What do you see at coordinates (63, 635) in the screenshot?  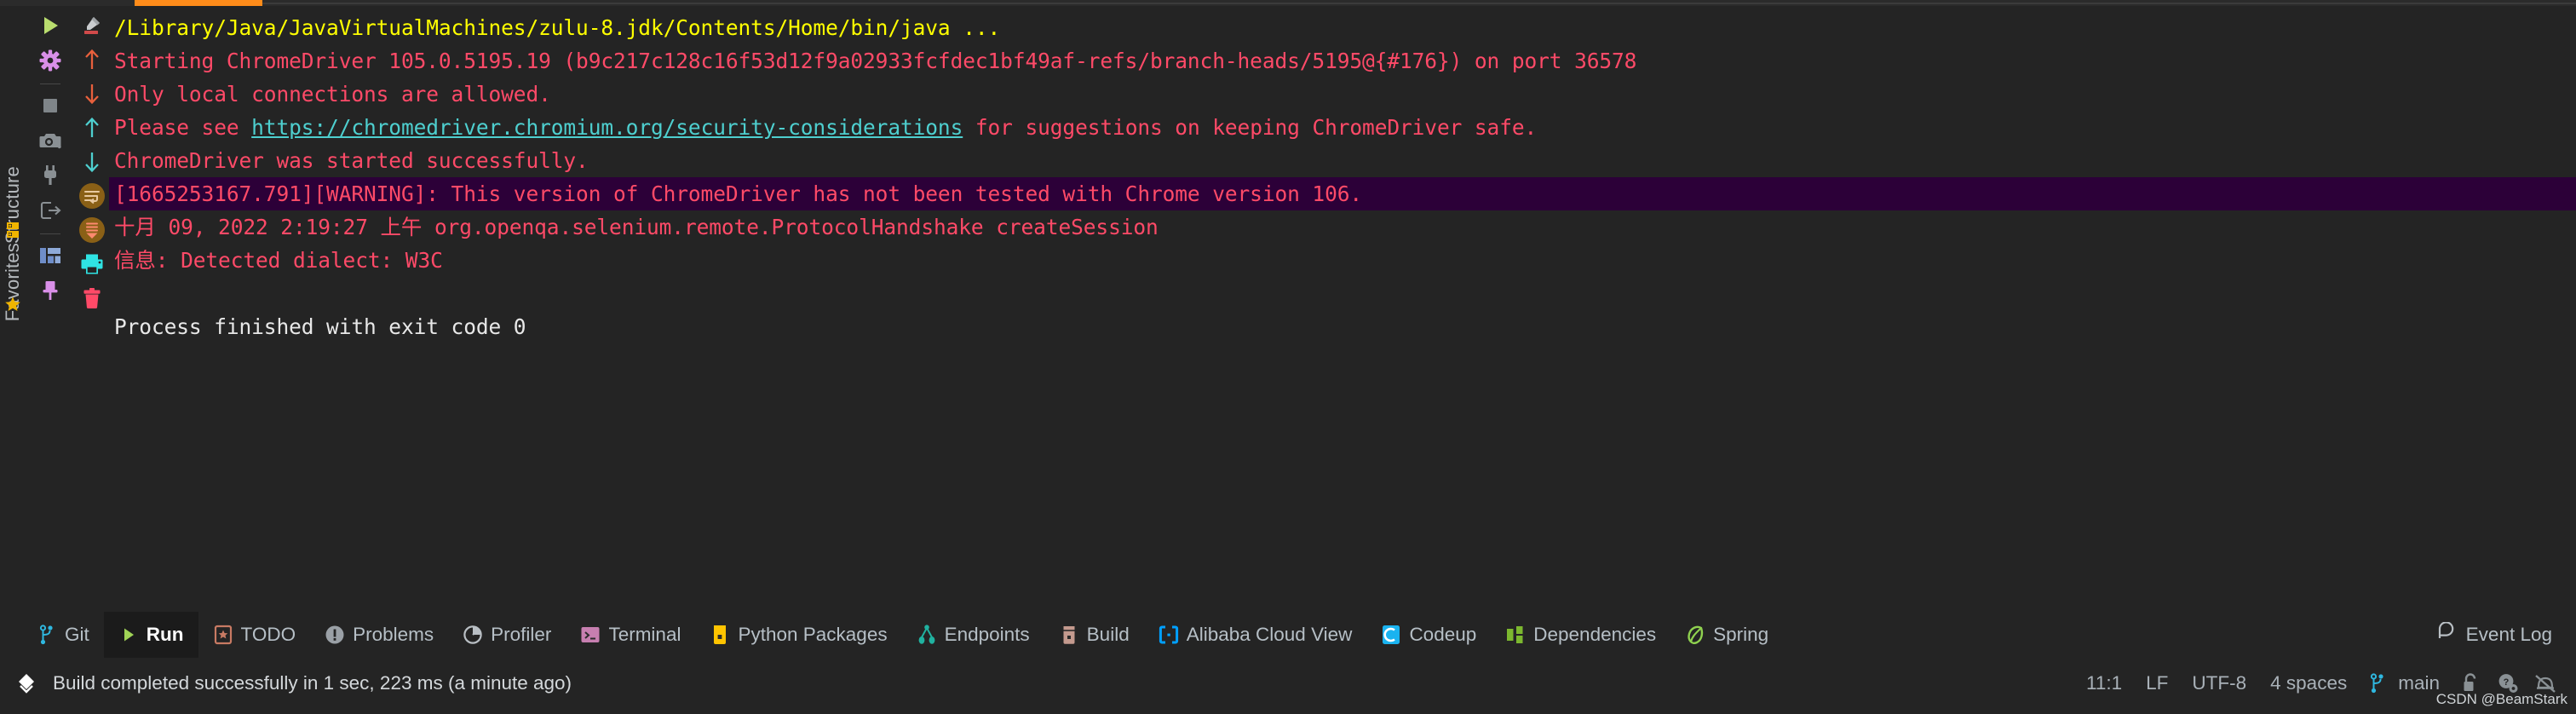 I see `tab-git: Git` at bounding box center [63, 635].